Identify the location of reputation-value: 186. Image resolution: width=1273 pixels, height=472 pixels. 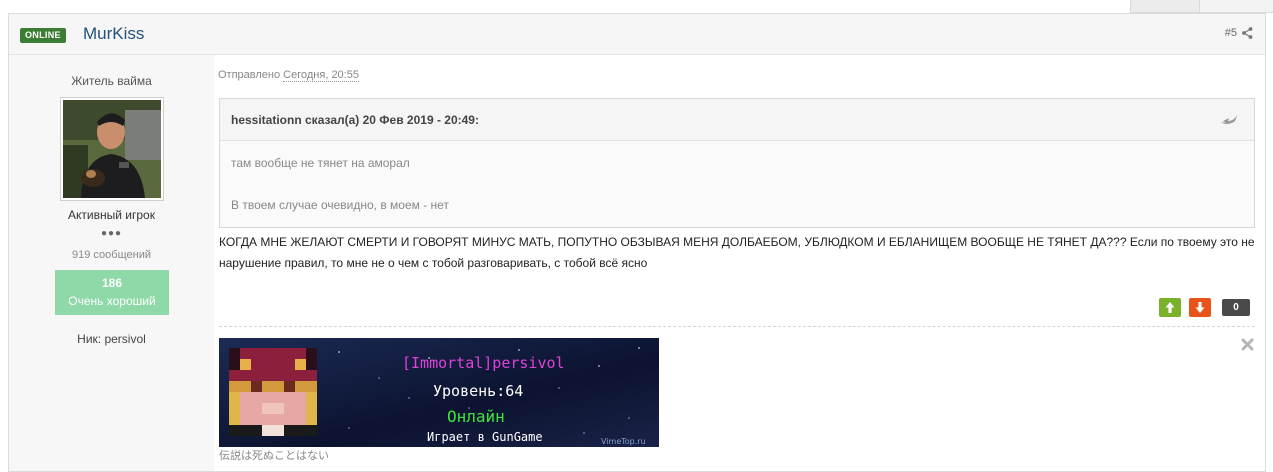
(112, 283).